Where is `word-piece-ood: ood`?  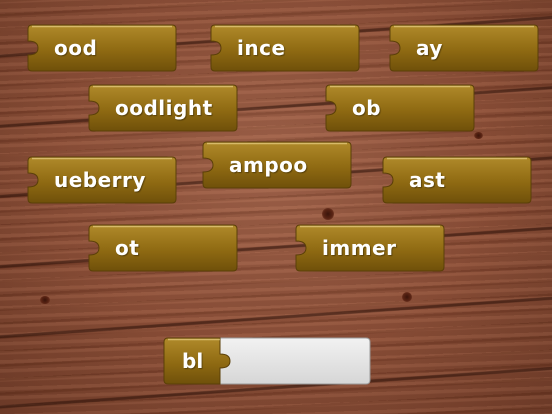
word-piece-ood: ood is located at coordinates (102, 48).